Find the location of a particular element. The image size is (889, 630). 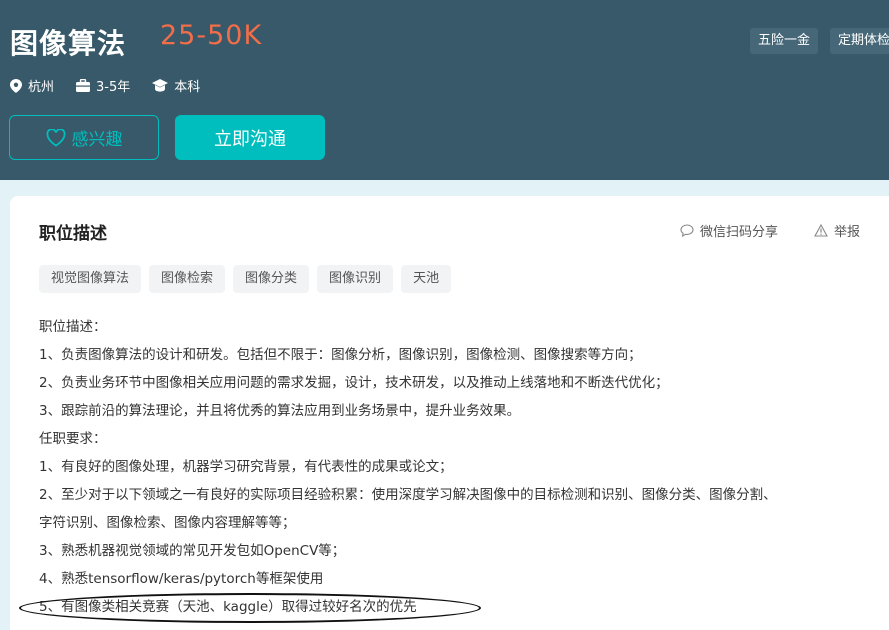

skill-tag: 天池 is located at coordinates (426, 279).